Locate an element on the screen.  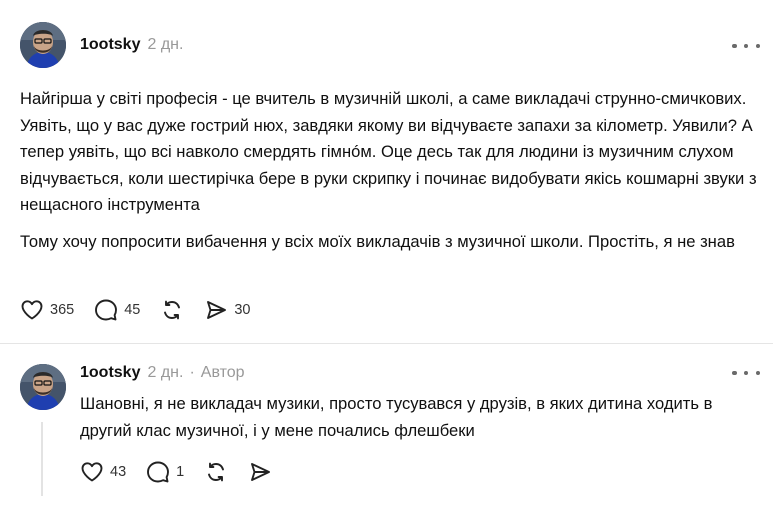
comment-count: 1 is located at coordinates (180, 472).